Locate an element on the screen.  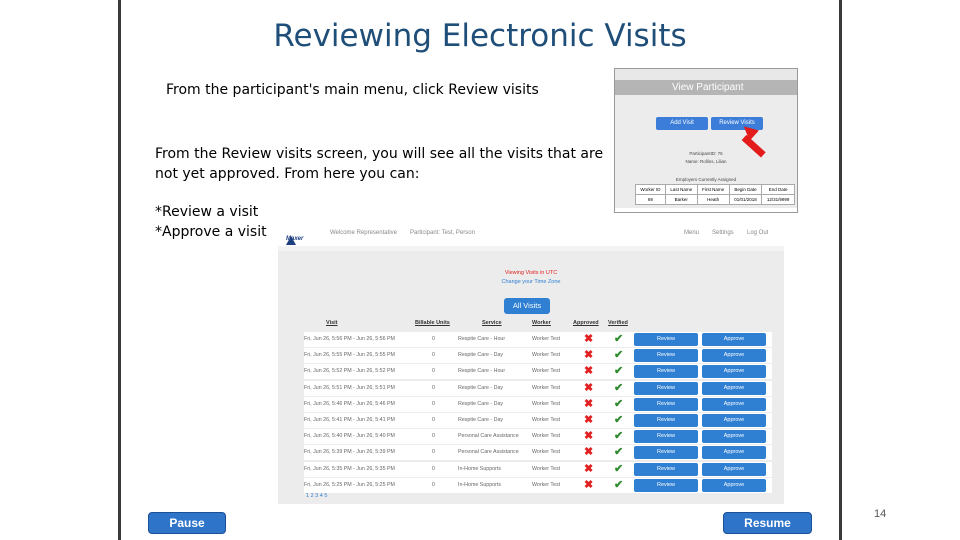
col-verified: Verified is located at coordinates (618, 323).